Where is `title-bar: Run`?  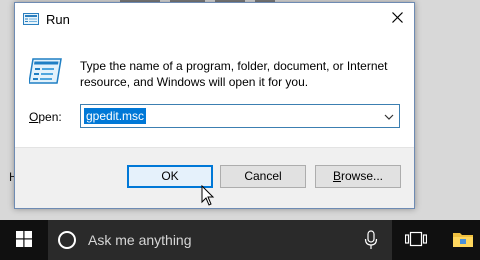 title-bar: Run is located at coordinates (214, 19).